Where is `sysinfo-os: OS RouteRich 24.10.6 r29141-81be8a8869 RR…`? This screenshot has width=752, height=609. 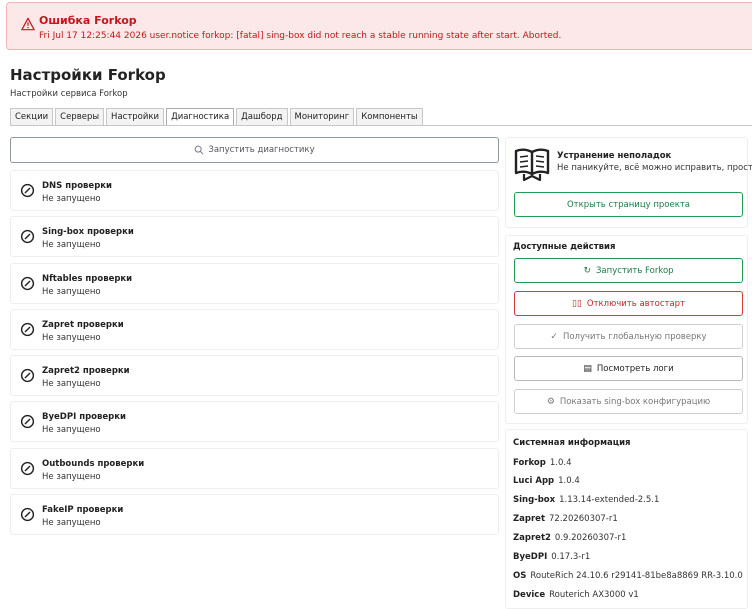 sysinfo-os: OS RouteRich 24.10.6 r29141-81be8a8869 RR… is located at coordinates (628, 576).